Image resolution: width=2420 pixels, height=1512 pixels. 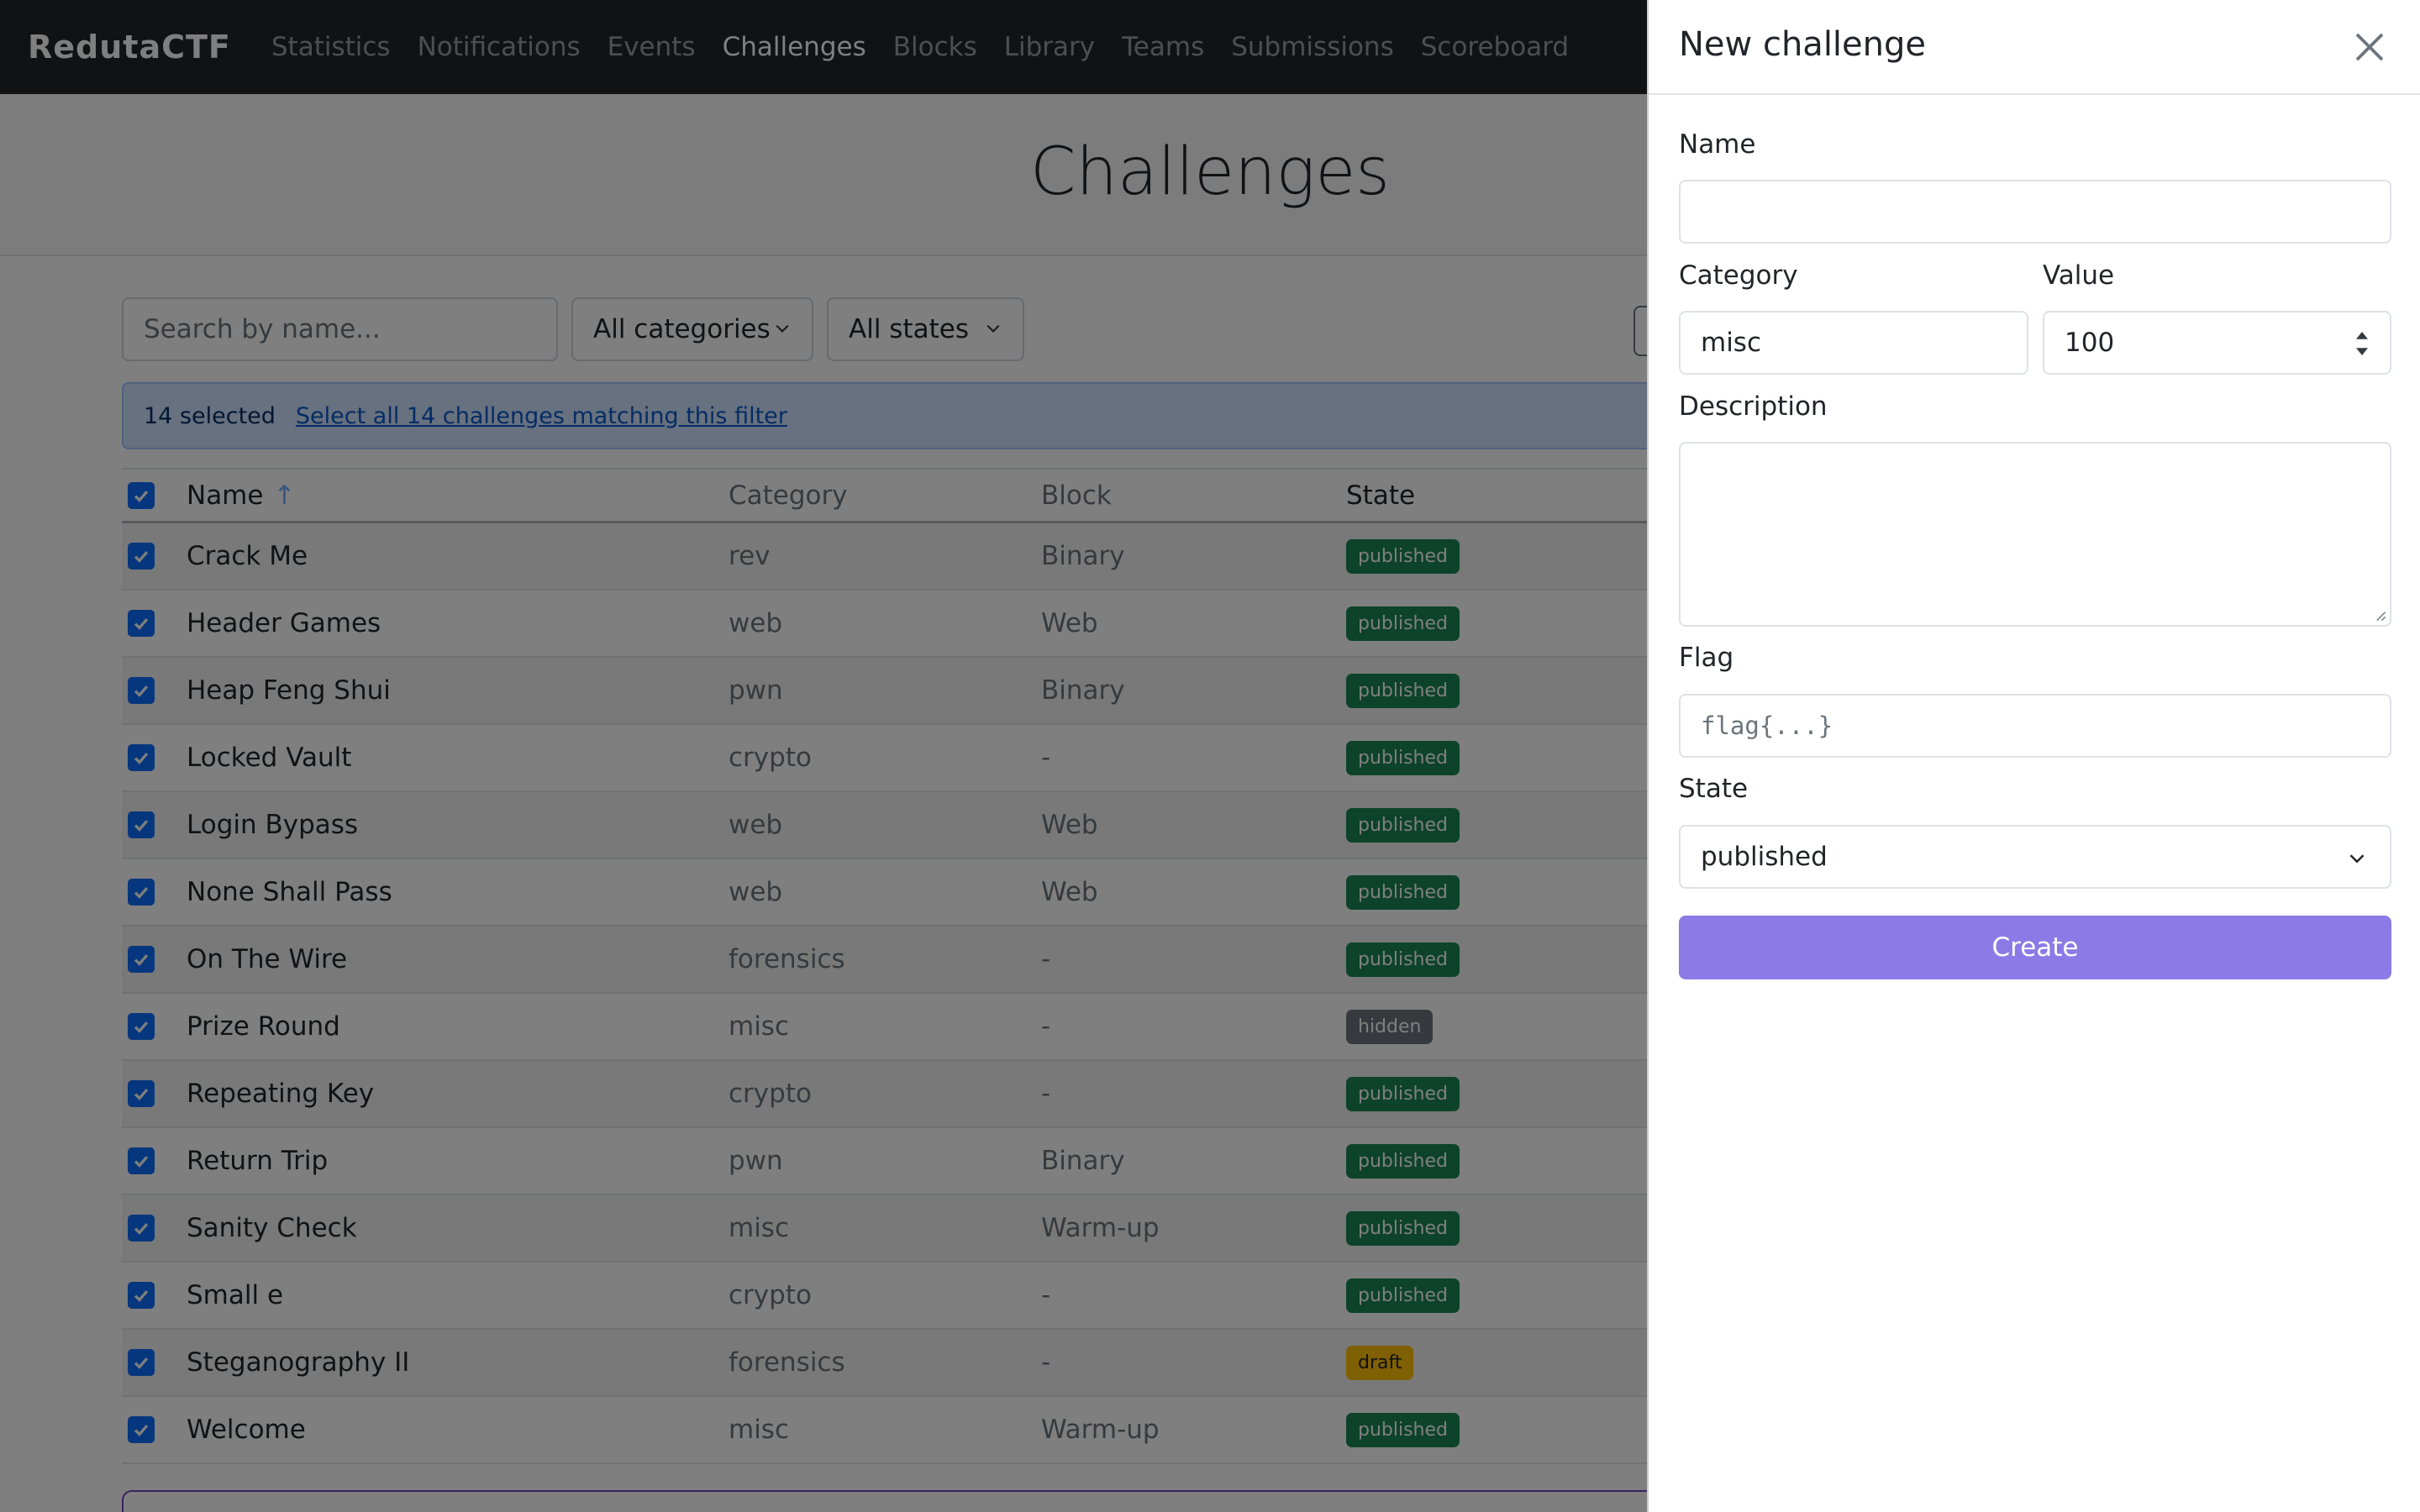 What do you see at coordinates (1764, 857) in the screenshot?
I see `state-select-value: published` at bounding box center [1764, 857].